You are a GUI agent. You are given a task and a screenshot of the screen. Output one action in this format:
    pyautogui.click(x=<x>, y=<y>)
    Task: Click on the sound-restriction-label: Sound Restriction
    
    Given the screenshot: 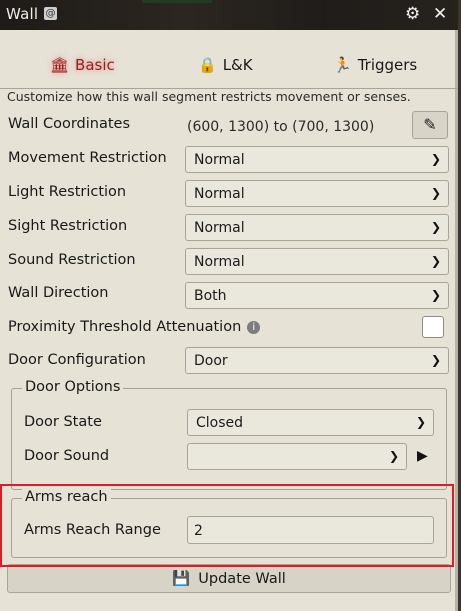 What is the action you would take?
    pyautogui.click(x=72, y=260)
    